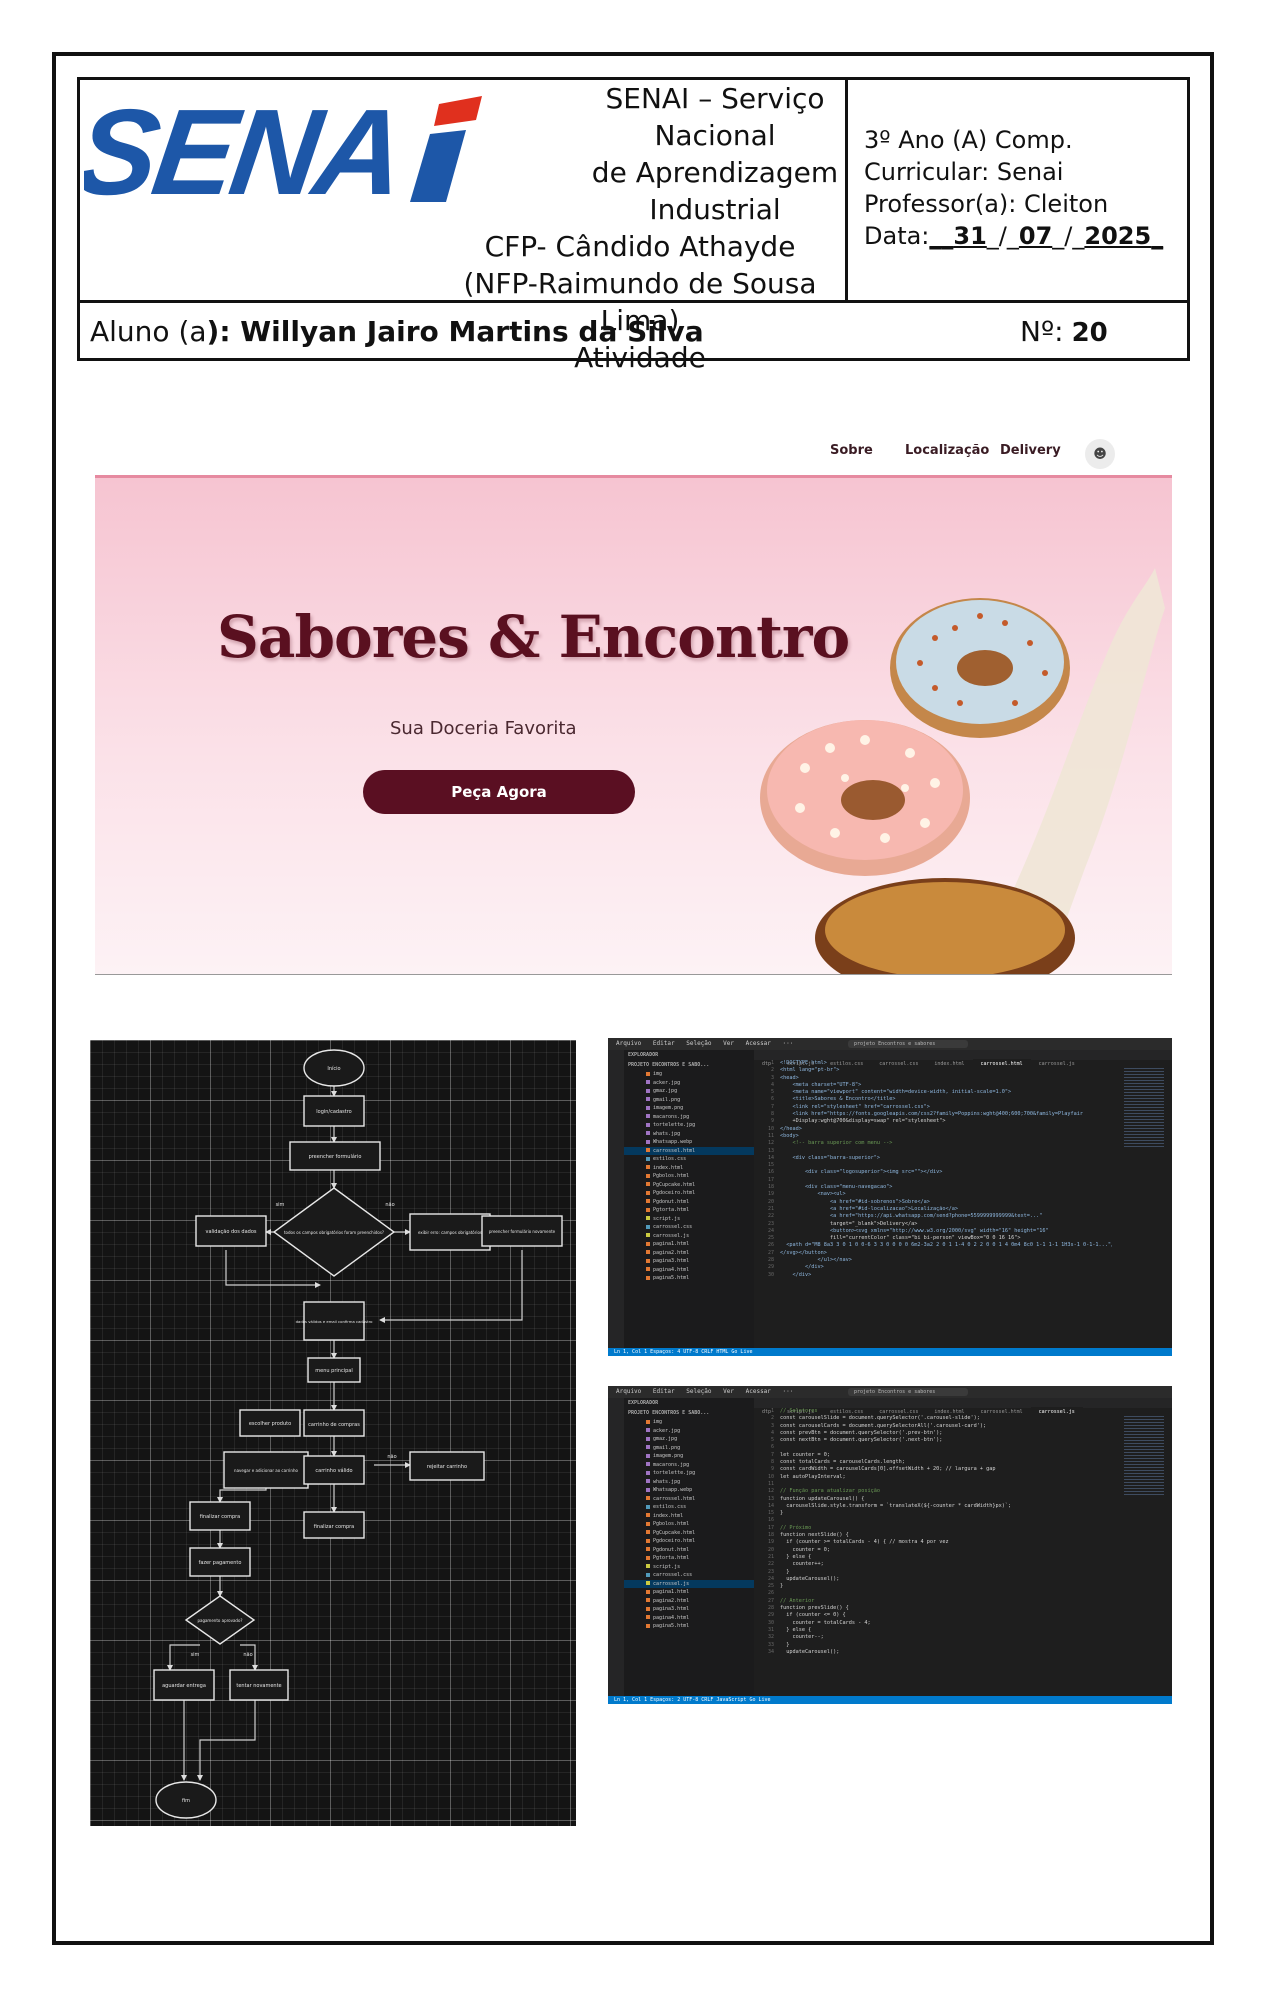  I want to click on code-line: <div class="menu-navegacao">, so click(836, 1187).